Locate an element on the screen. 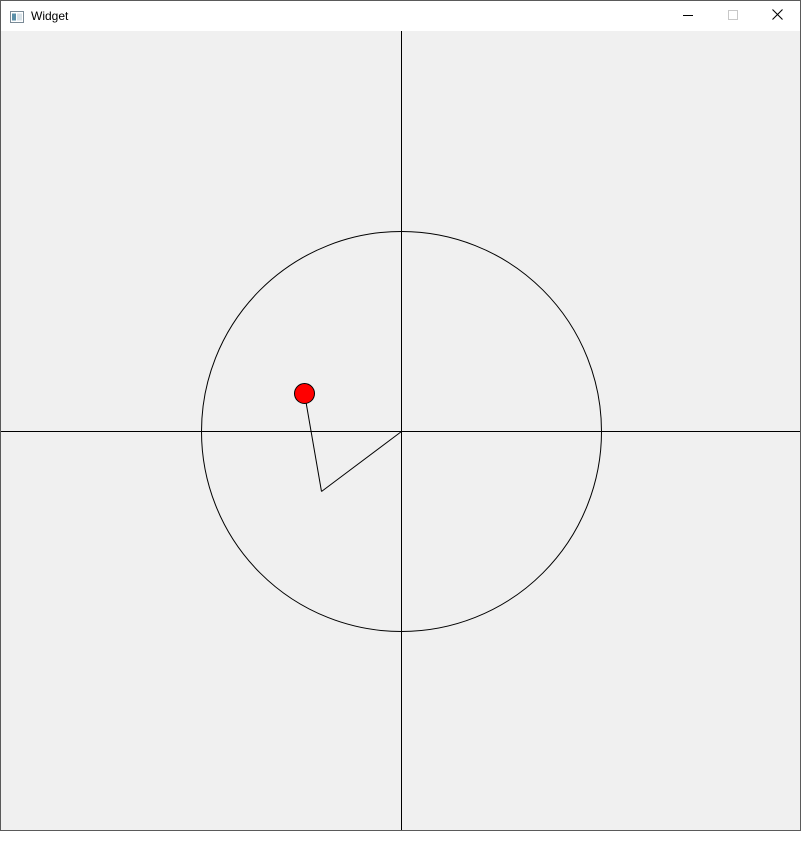 The height and width of the screenshot is (846, 811). close-button is located at coordinates (777, 16).